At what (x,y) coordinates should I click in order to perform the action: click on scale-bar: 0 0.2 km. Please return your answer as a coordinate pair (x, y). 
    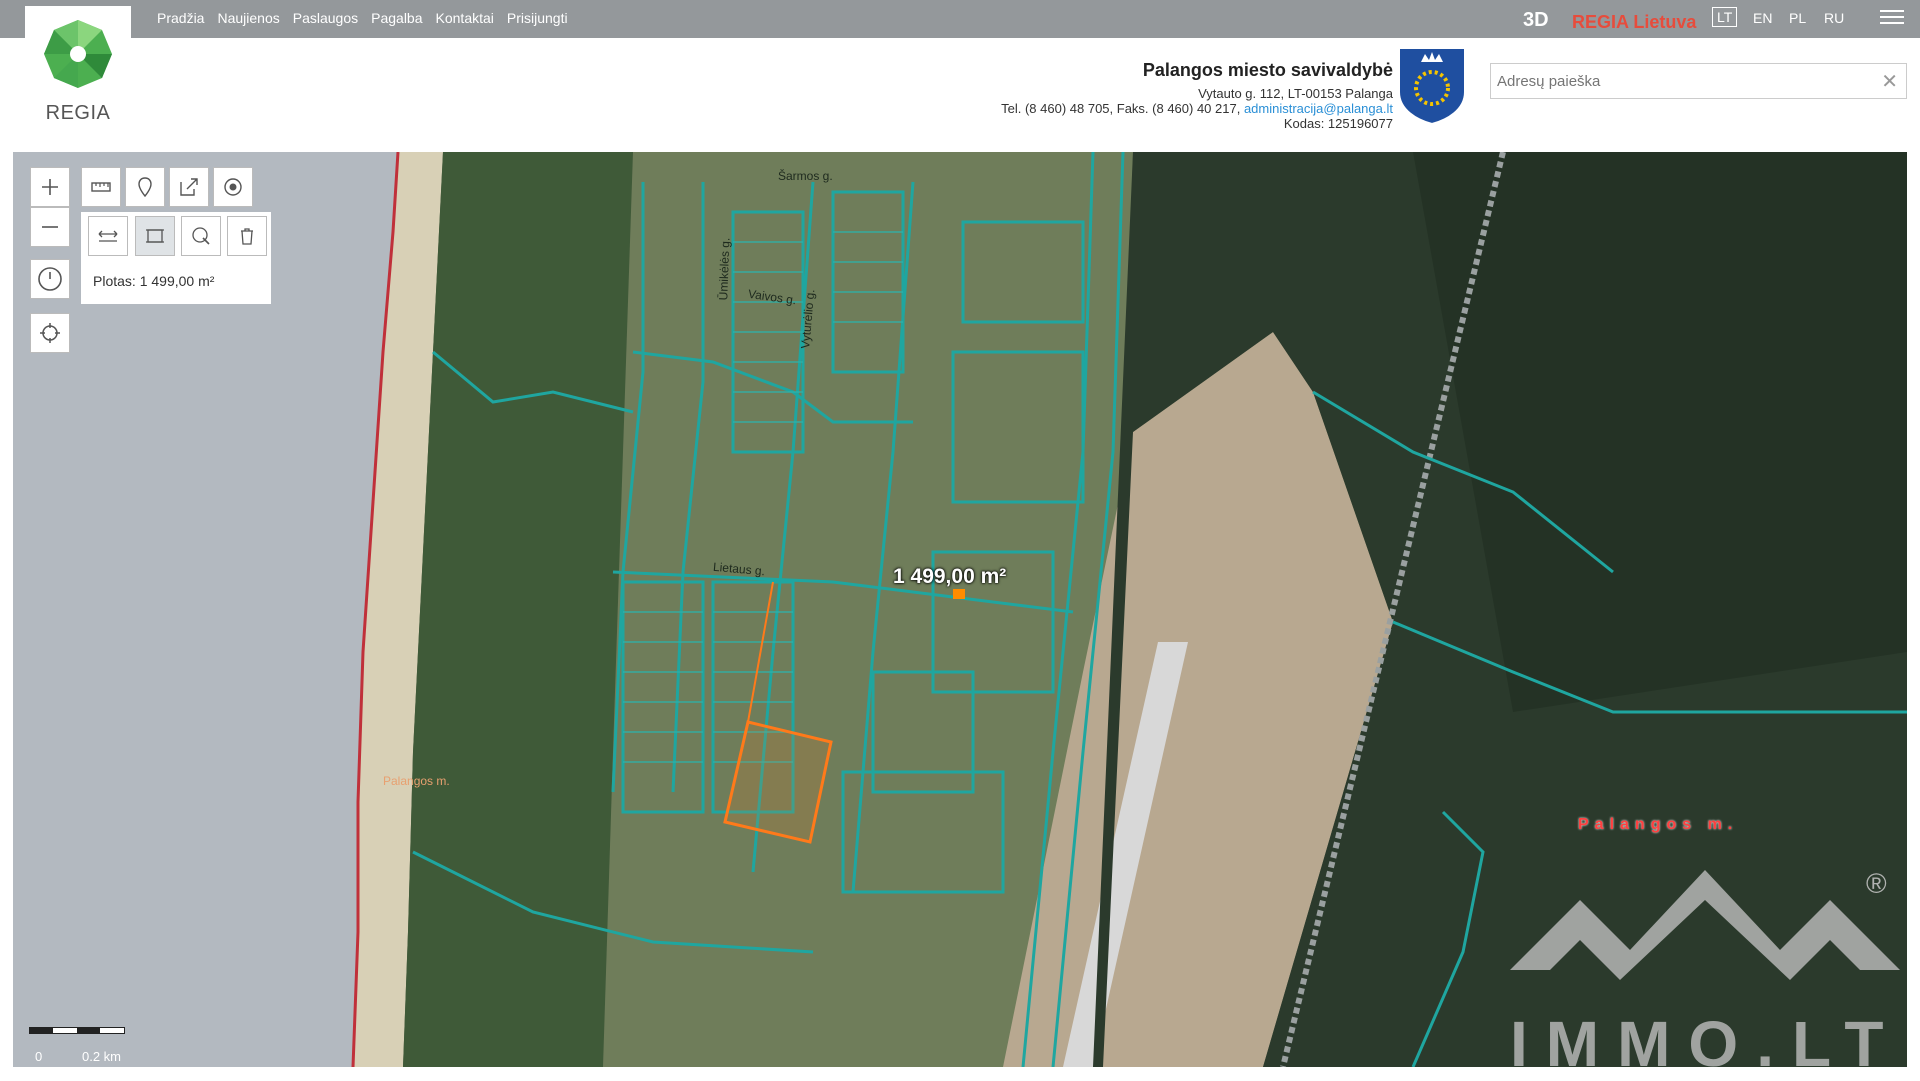
    Looking at the image, I should click on (77, 1045).